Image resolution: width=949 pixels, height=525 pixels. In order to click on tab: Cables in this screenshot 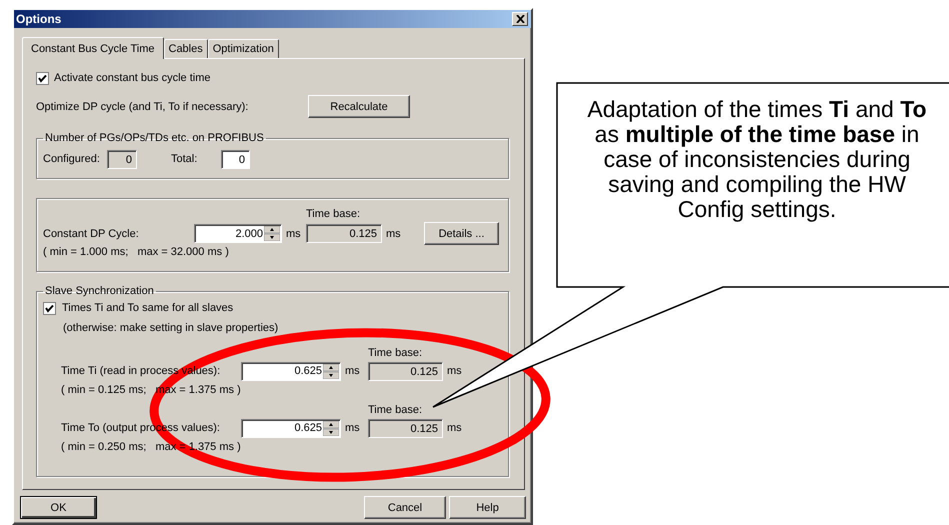, I will do `click(186, 48)`.